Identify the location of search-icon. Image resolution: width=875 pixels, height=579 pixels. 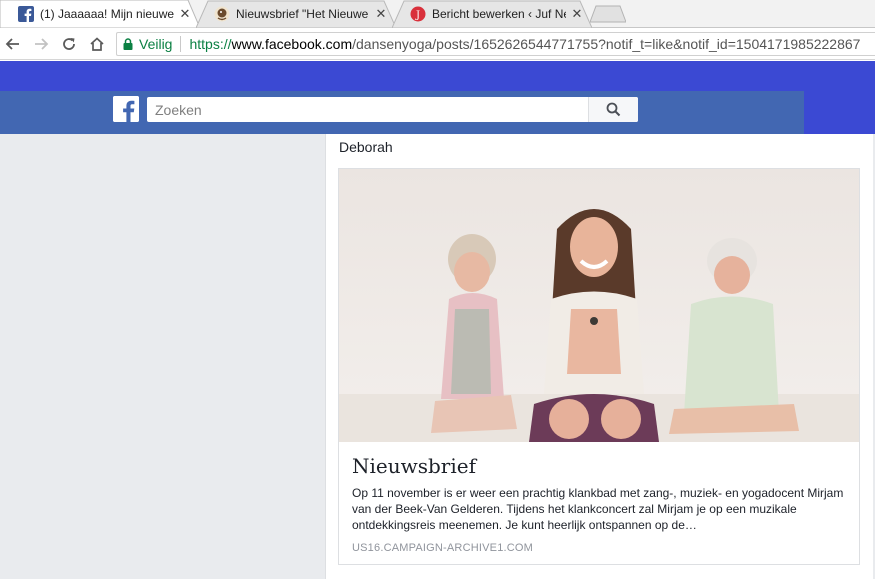
(613, 109).